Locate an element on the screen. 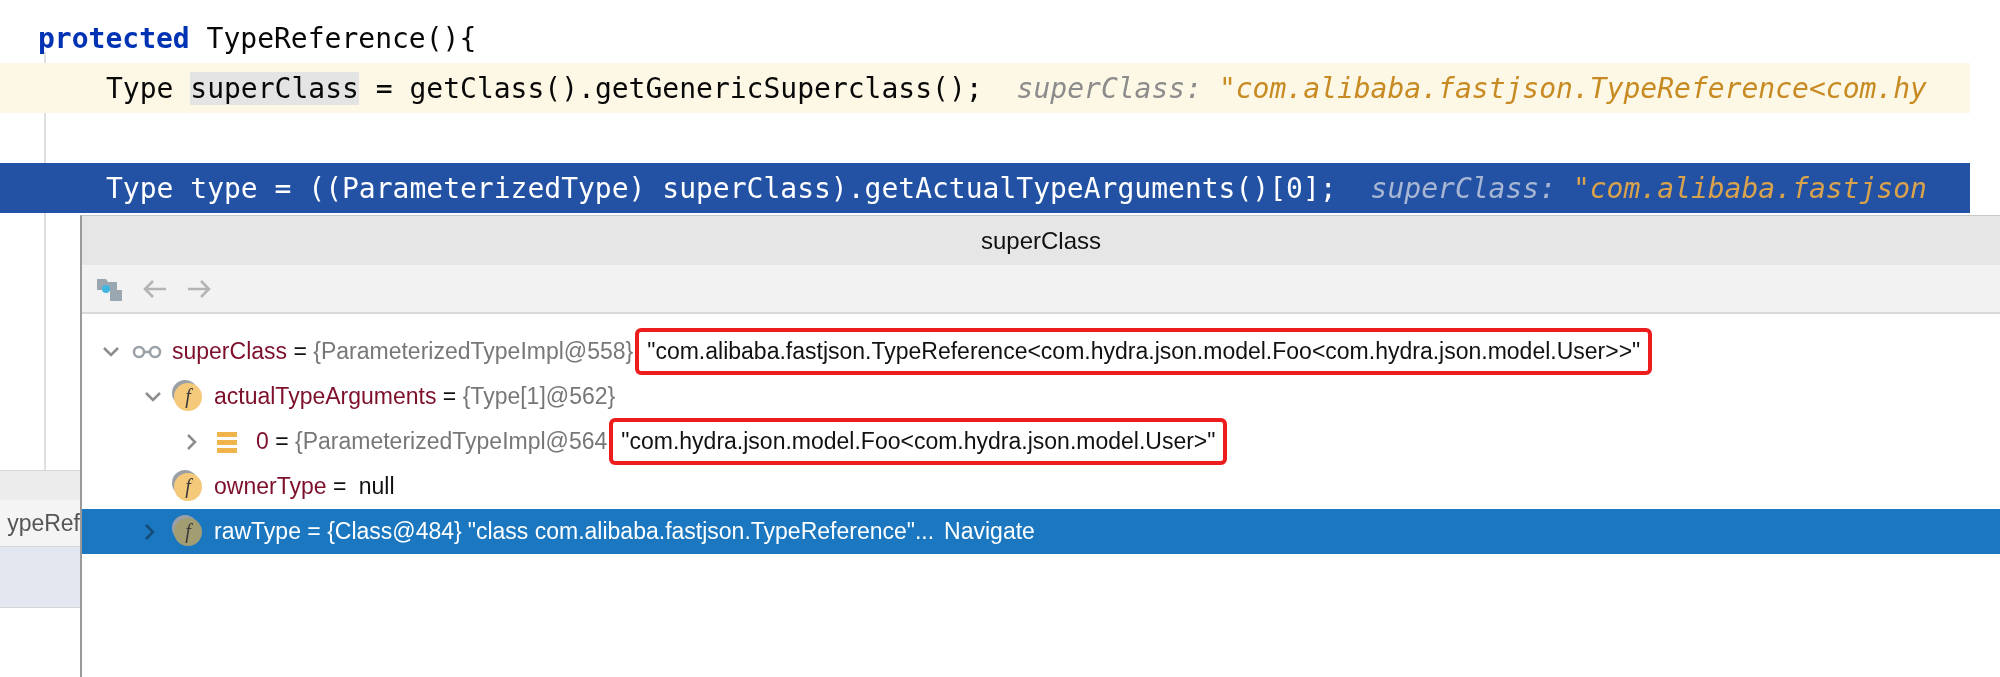 This screenshot has height=677, width=2000. variable-entry: superClass = {ParameterizedTypeImpl@558} is located at coordinates (403, 351).